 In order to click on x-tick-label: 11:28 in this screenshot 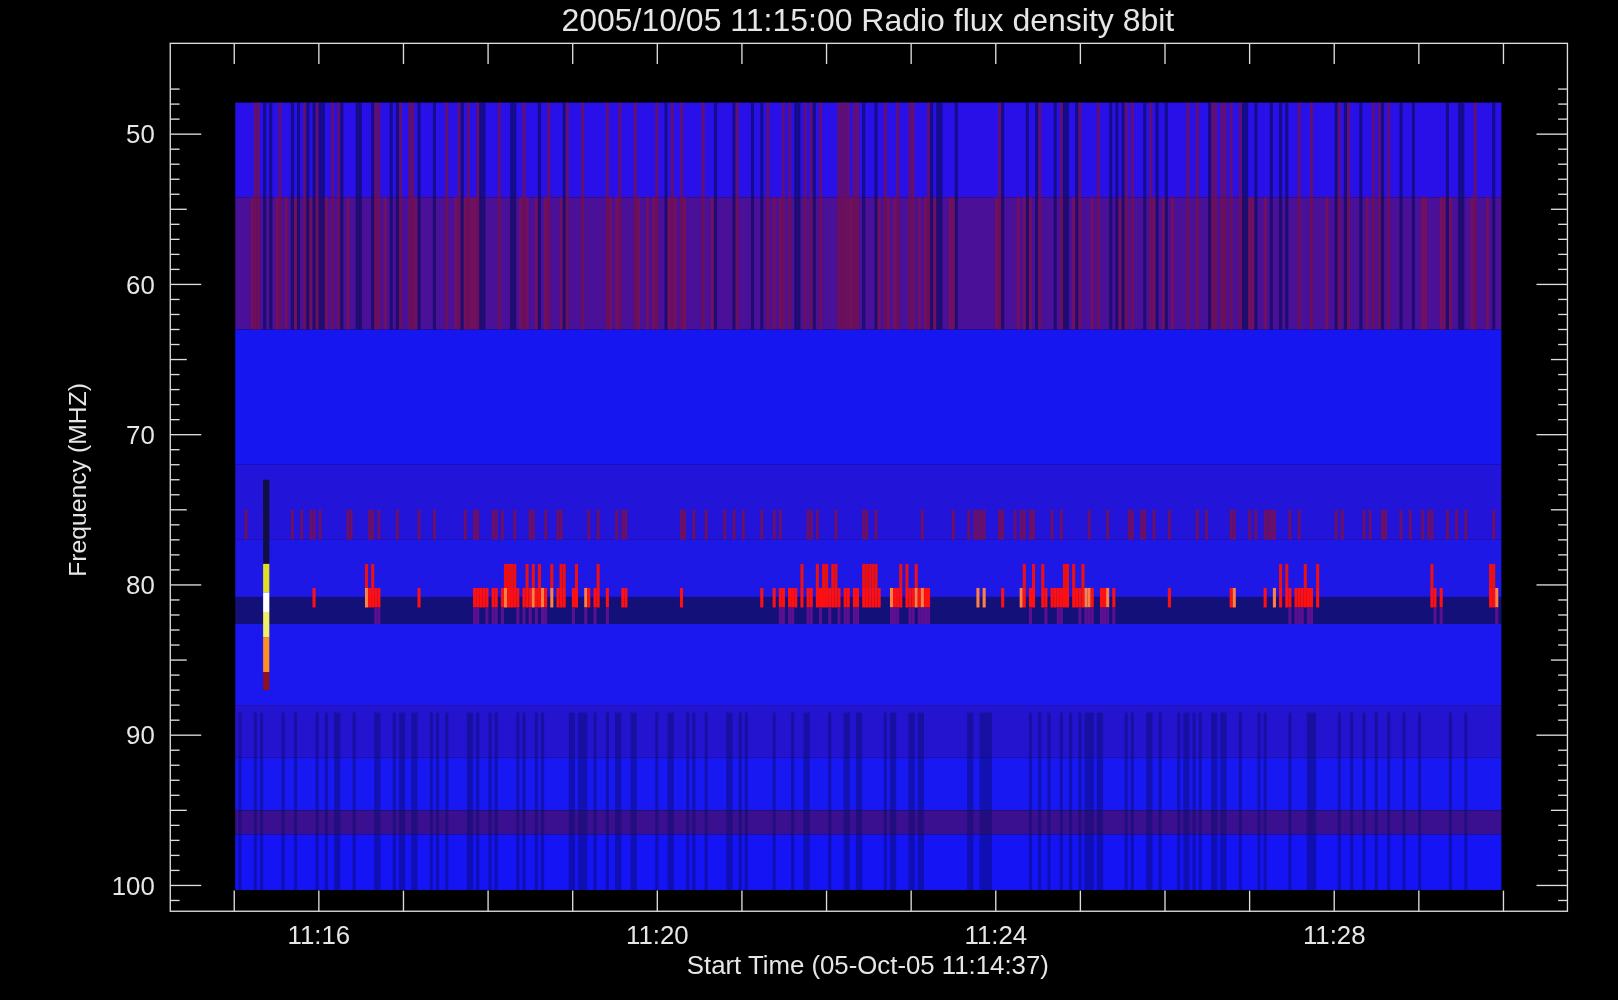, I will do `click(1334, 935)`.